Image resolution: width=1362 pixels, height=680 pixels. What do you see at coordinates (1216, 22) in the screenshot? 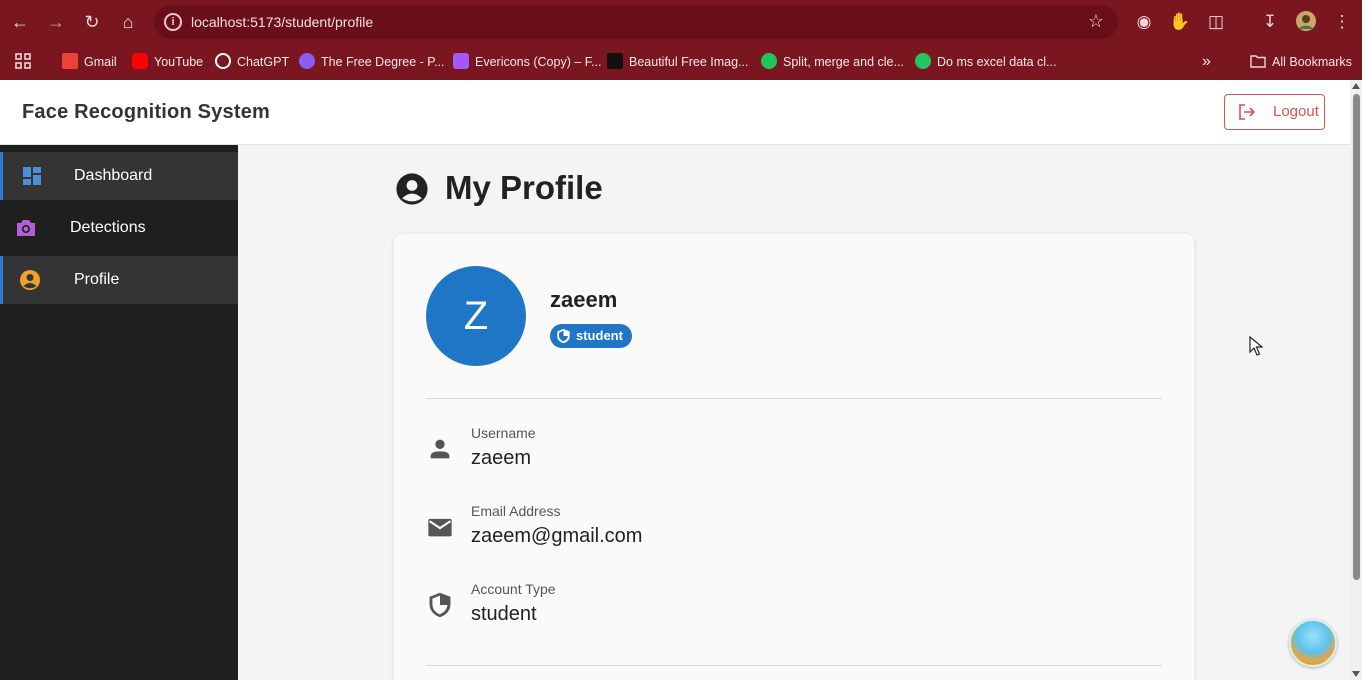
I see `extensions-icon: ◫` at bounding box center [1216, 22].